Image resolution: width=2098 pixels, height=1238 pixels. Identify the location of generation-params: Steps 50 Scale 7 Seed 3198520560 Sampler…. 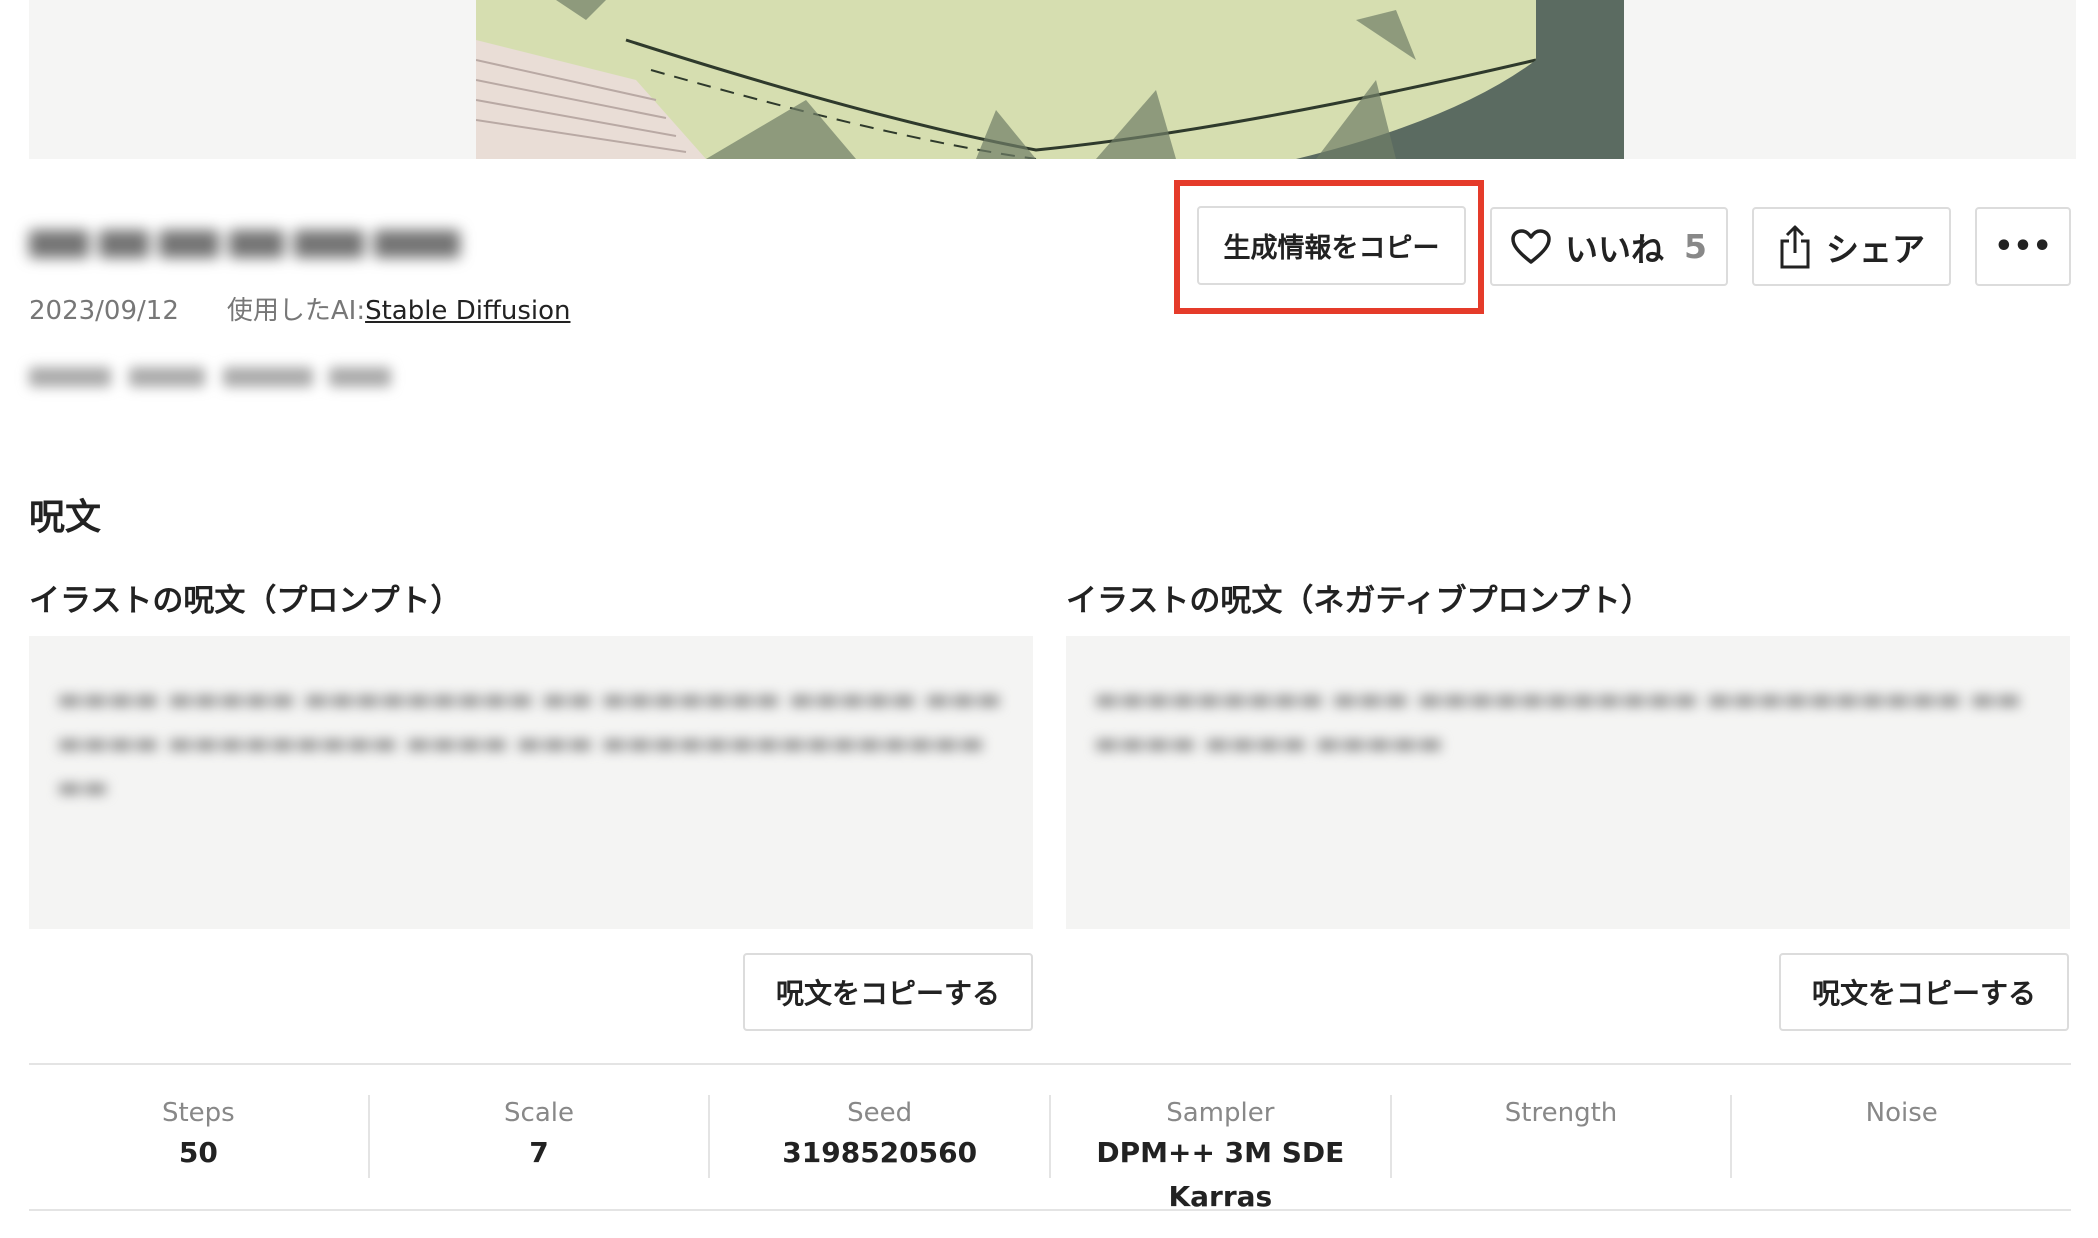
(1050, 1154).